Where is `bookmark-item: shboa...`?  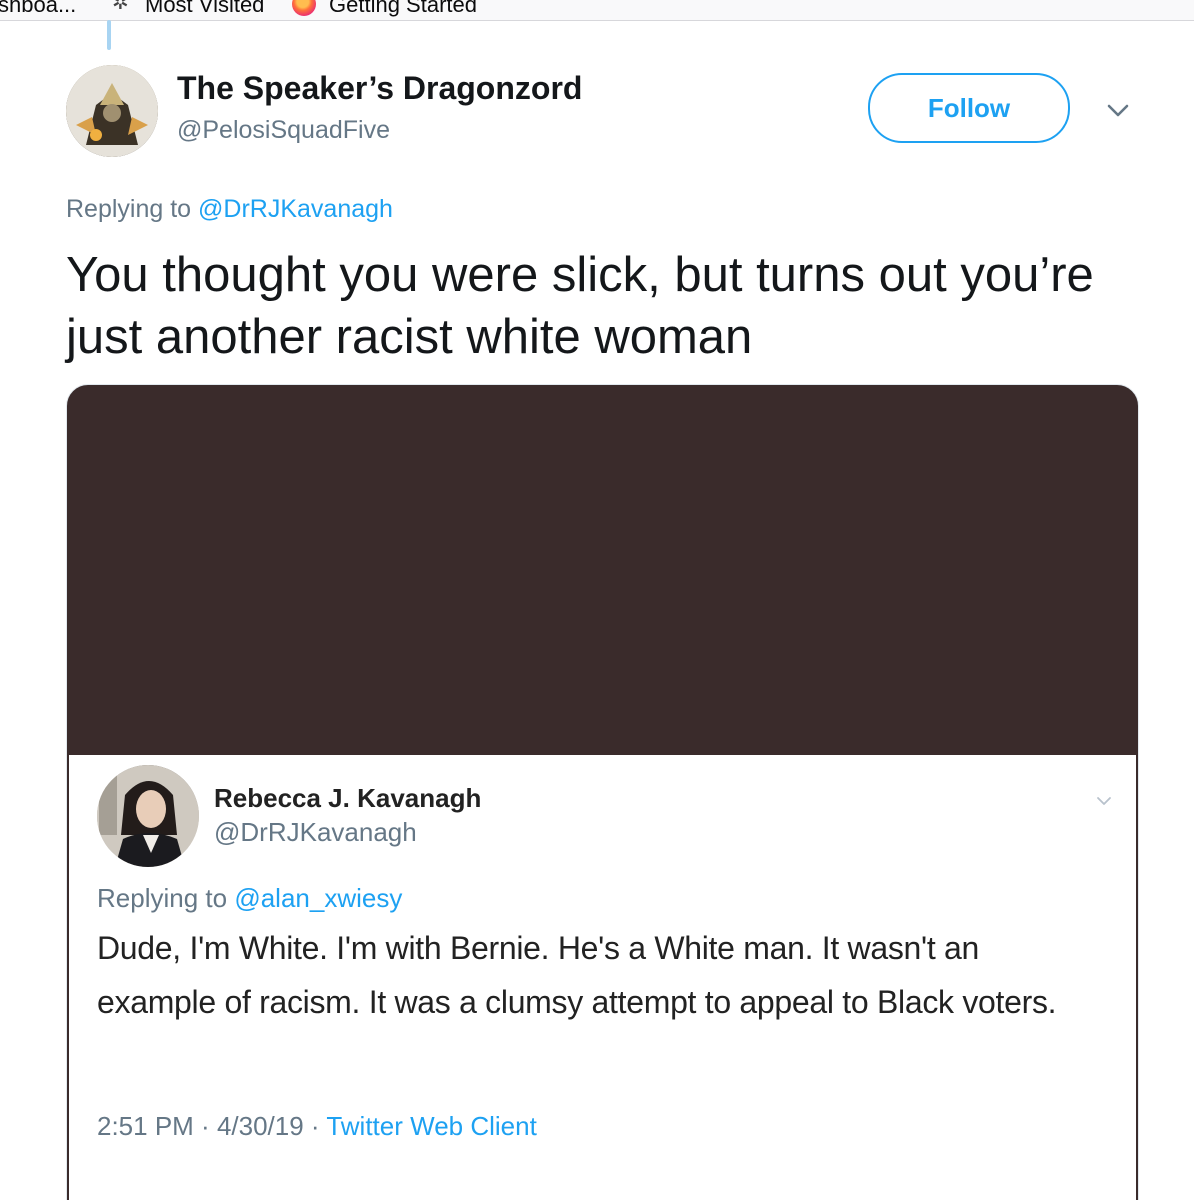 bookmark-item: shboa... is located at coordinates (38, 9).